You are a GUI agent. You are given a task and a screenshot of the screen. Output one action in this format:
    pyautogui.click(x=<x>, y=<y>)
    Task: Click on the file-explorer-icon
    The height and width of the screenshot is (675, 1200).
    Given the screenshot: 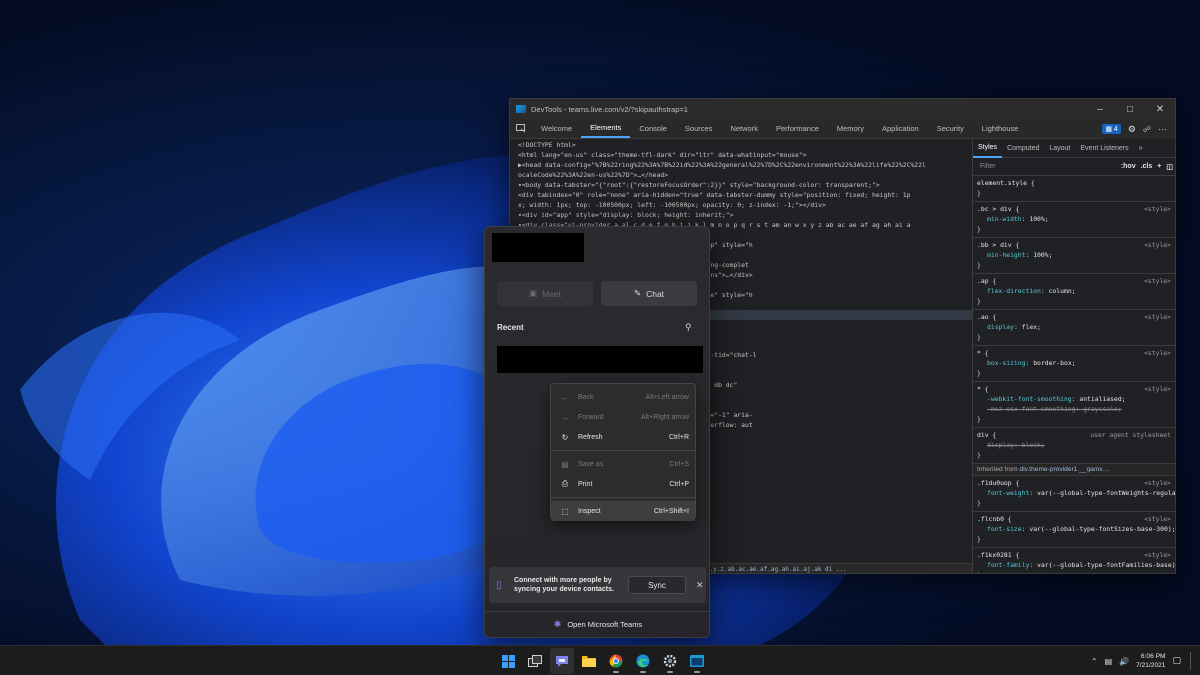 What is the action you would take?
    pyautogui.click(x=589, y=661)
    